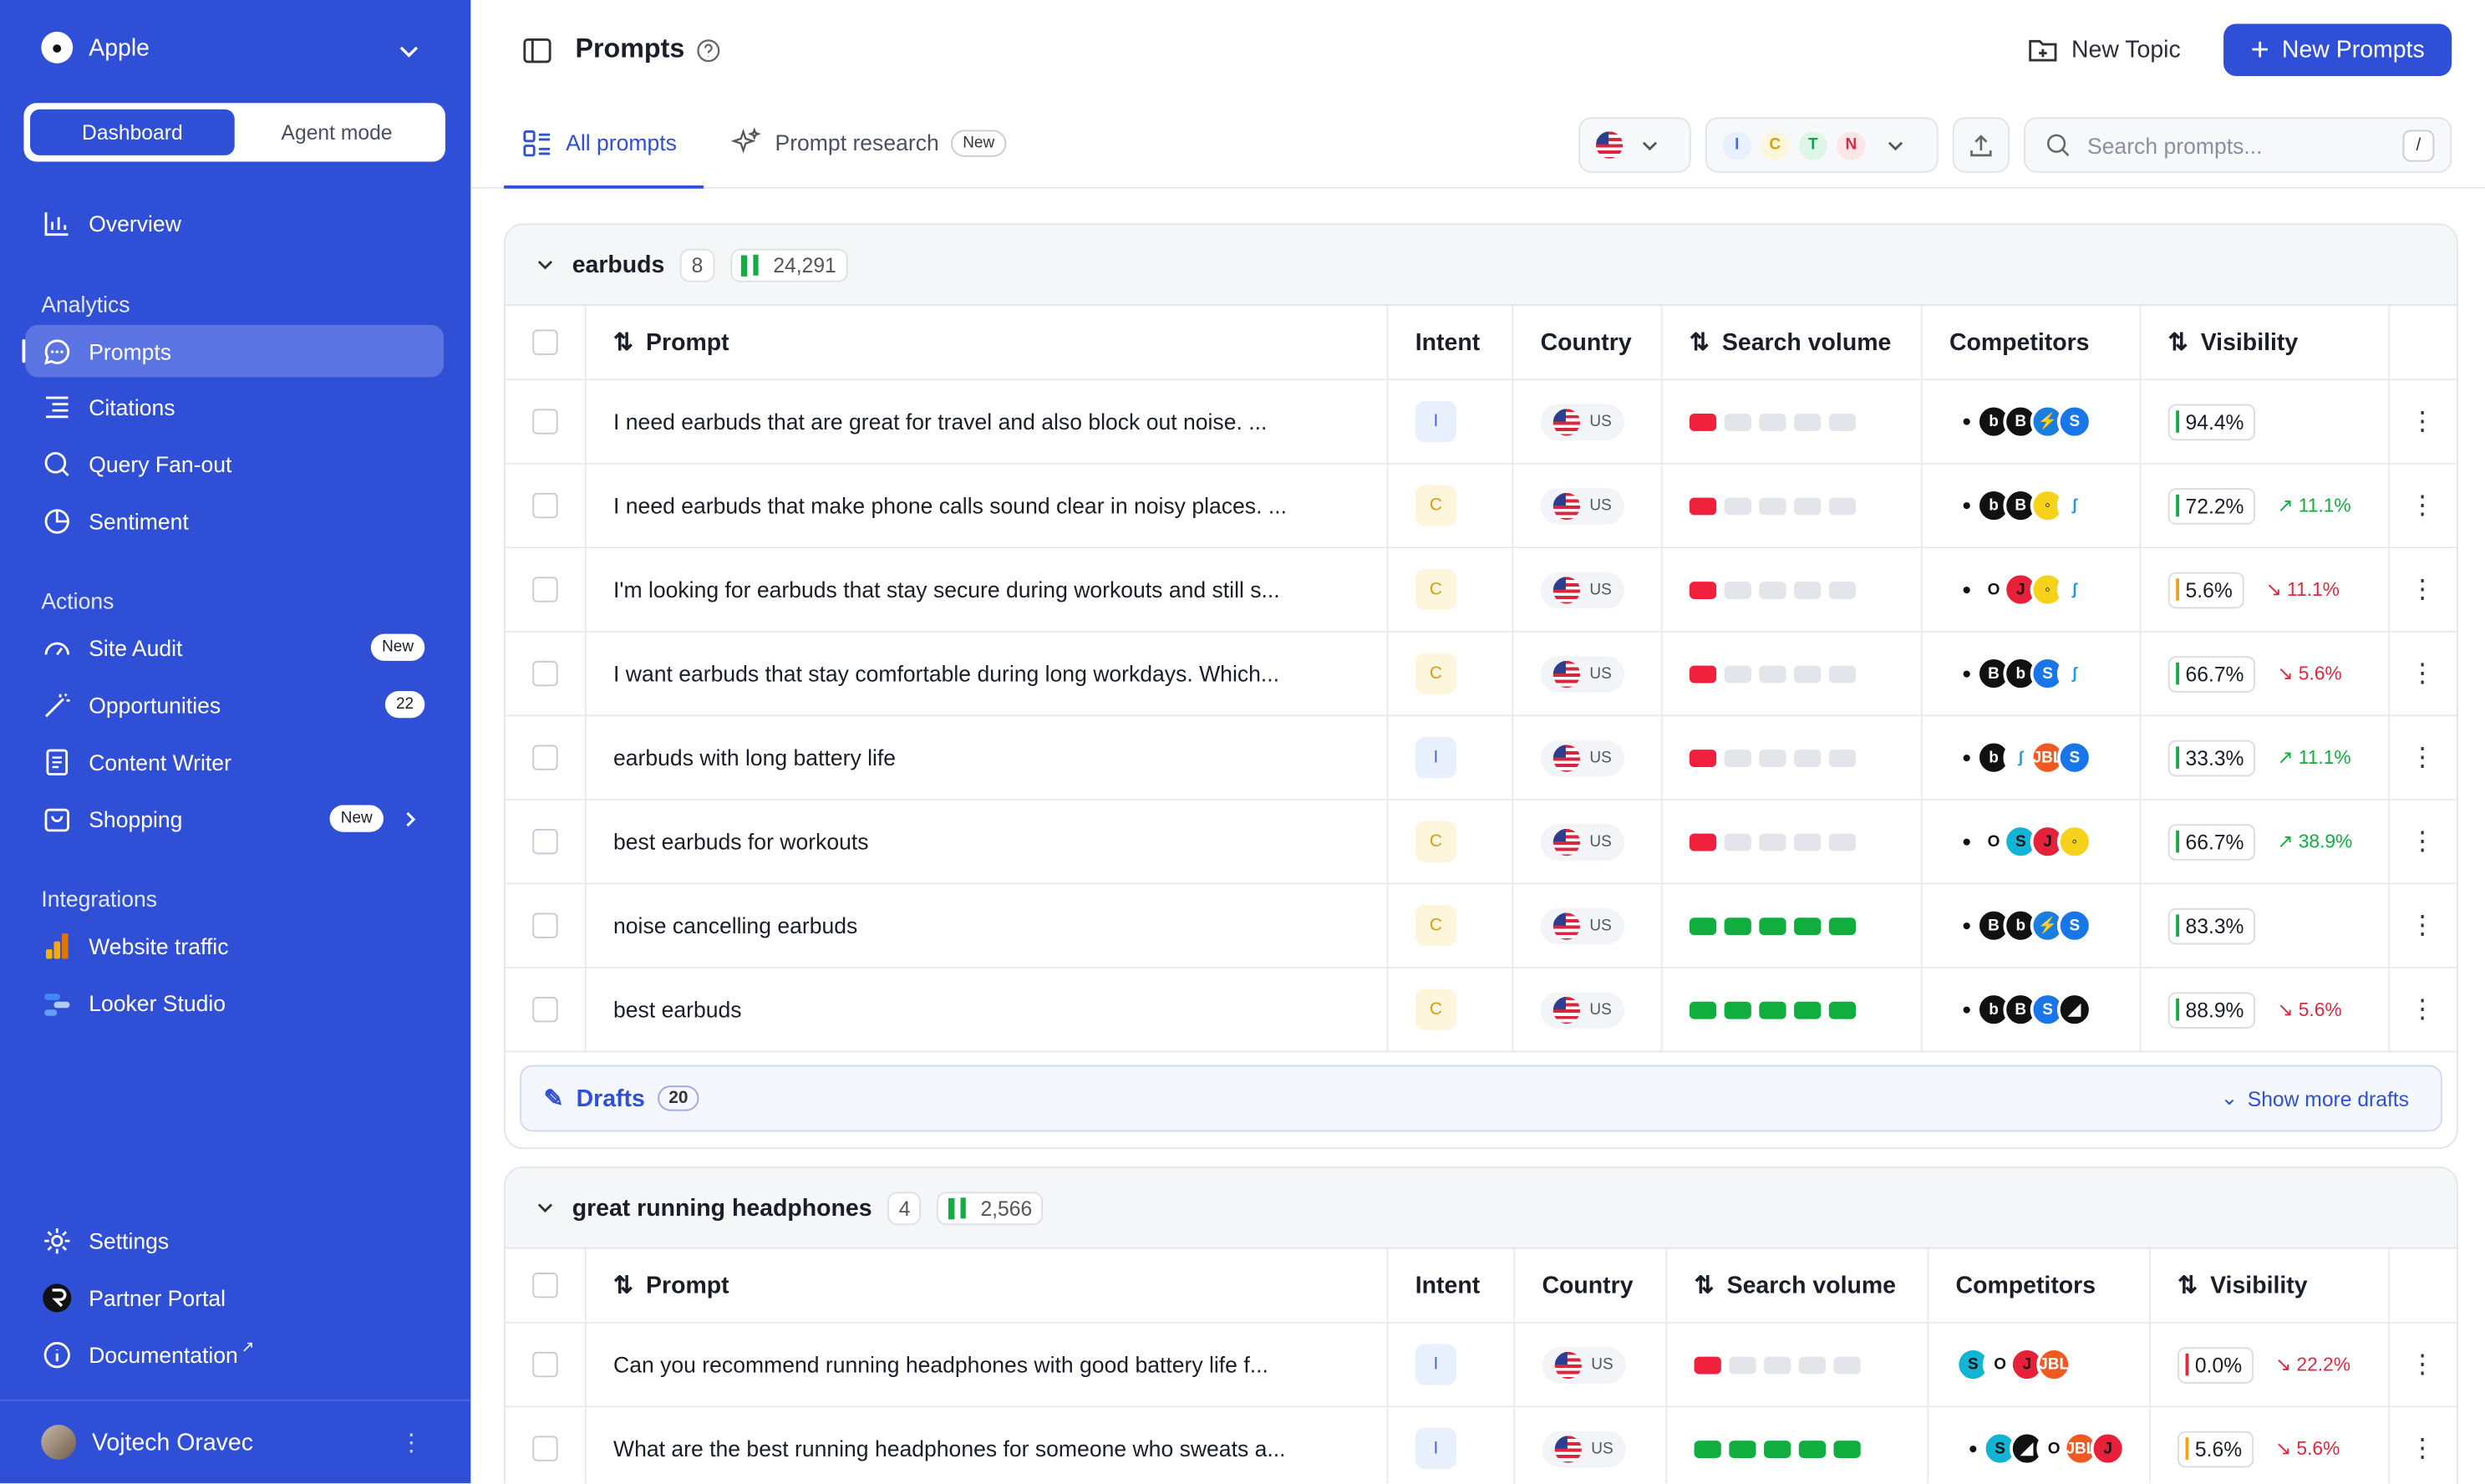  What do you see at coordinates (235, 463) in the screenshot?
I see `sidebar-item-query-fanout: Query Fan-out` at bounding box center [235, 463].